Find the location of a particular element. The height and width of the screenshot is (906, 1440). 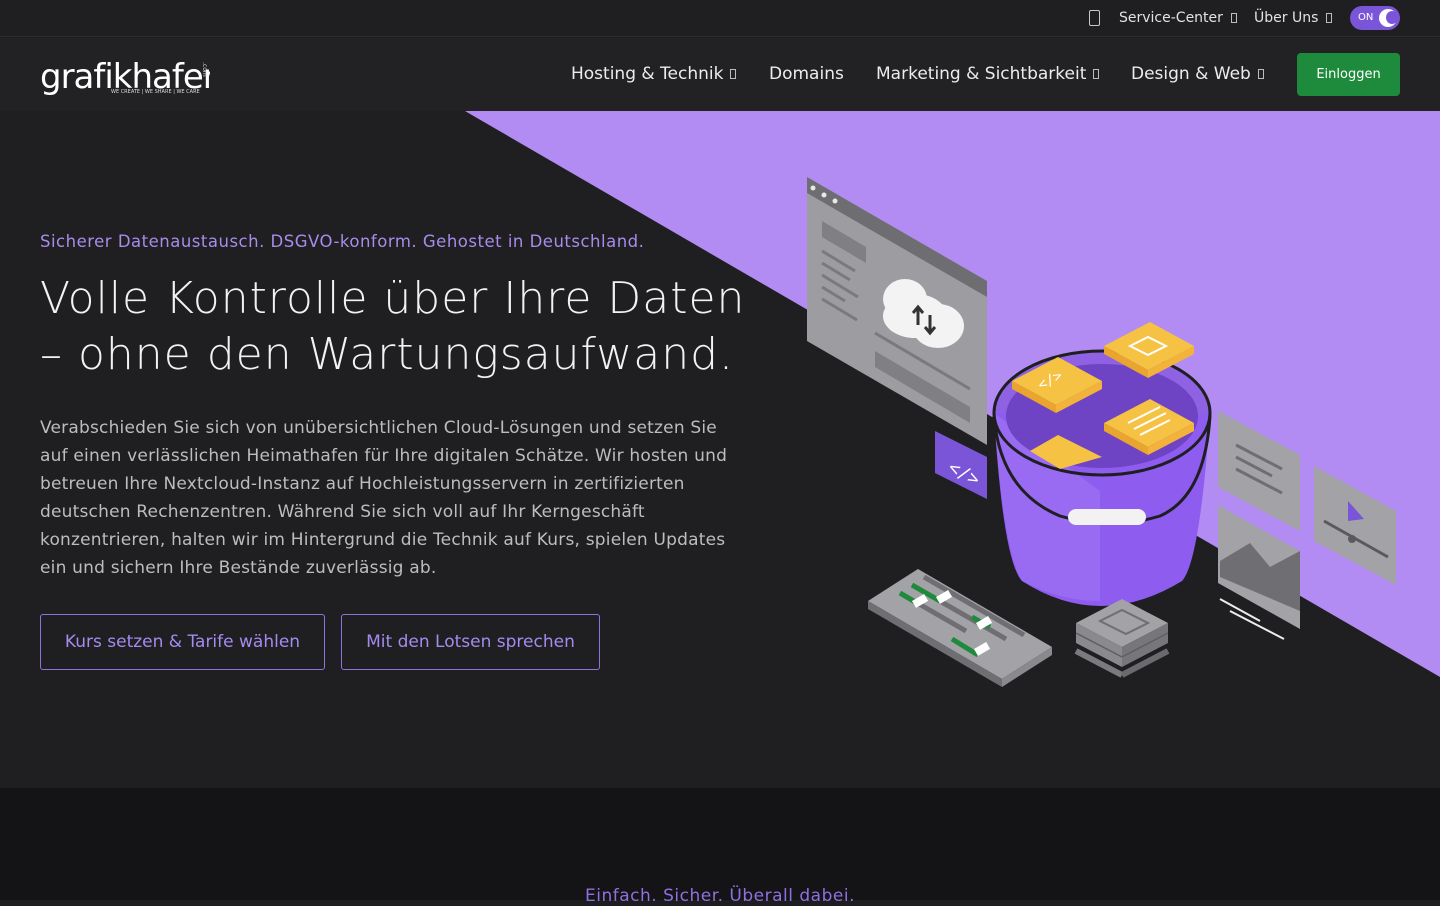

nav-item-domains: Domains is located at coordinates (806, 74).